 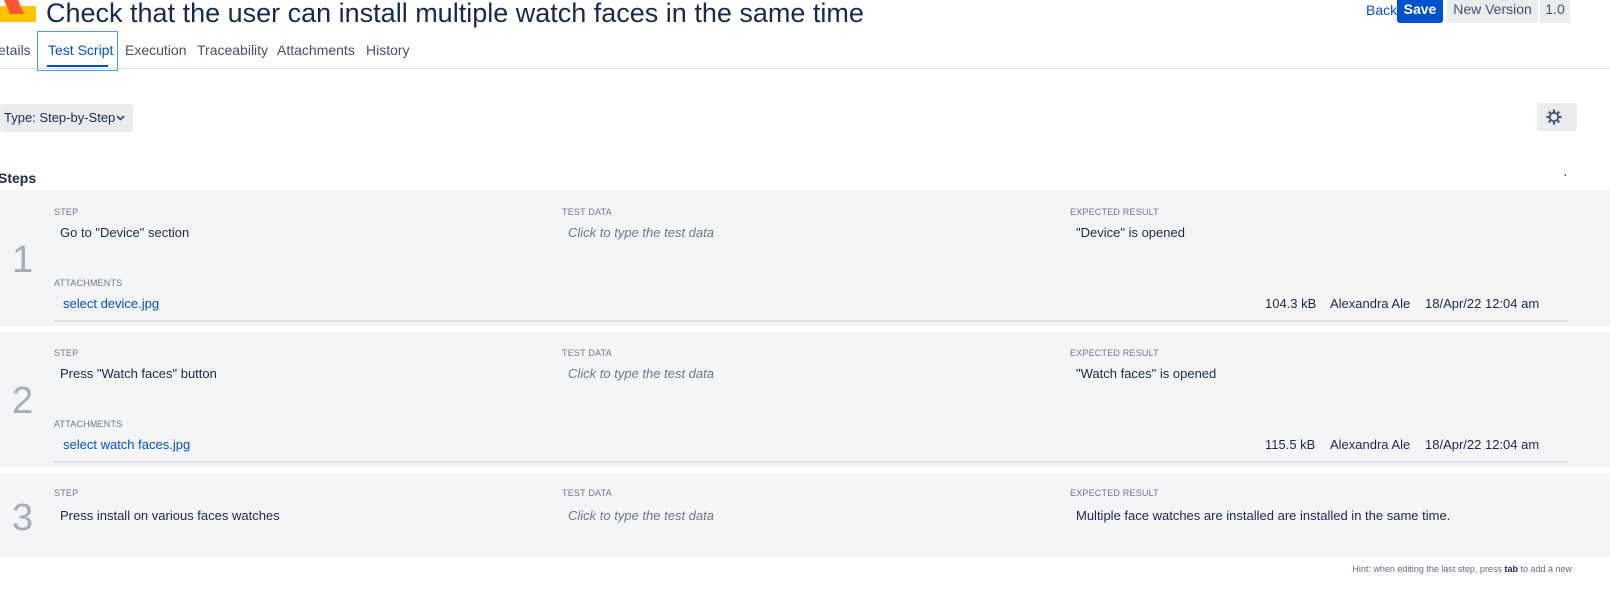 What do you see at coordinates (60, 117) in the screenshot?
I see `type-dropdown-label: Type: Step-by-Step` at bounding box center [60, 117].